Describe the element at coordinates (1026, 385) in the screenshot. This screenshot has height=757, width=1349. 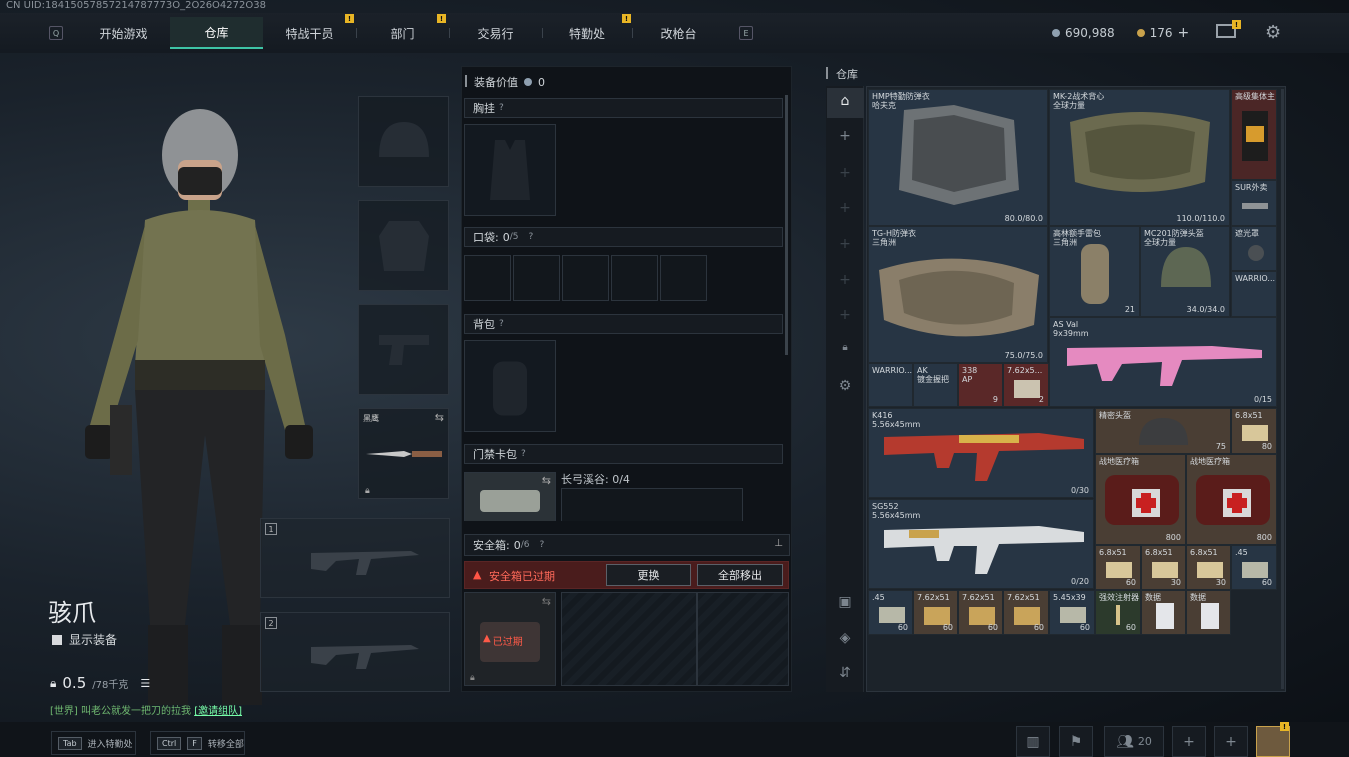
I see `stash-item: 7.62x5... 2` at that location.